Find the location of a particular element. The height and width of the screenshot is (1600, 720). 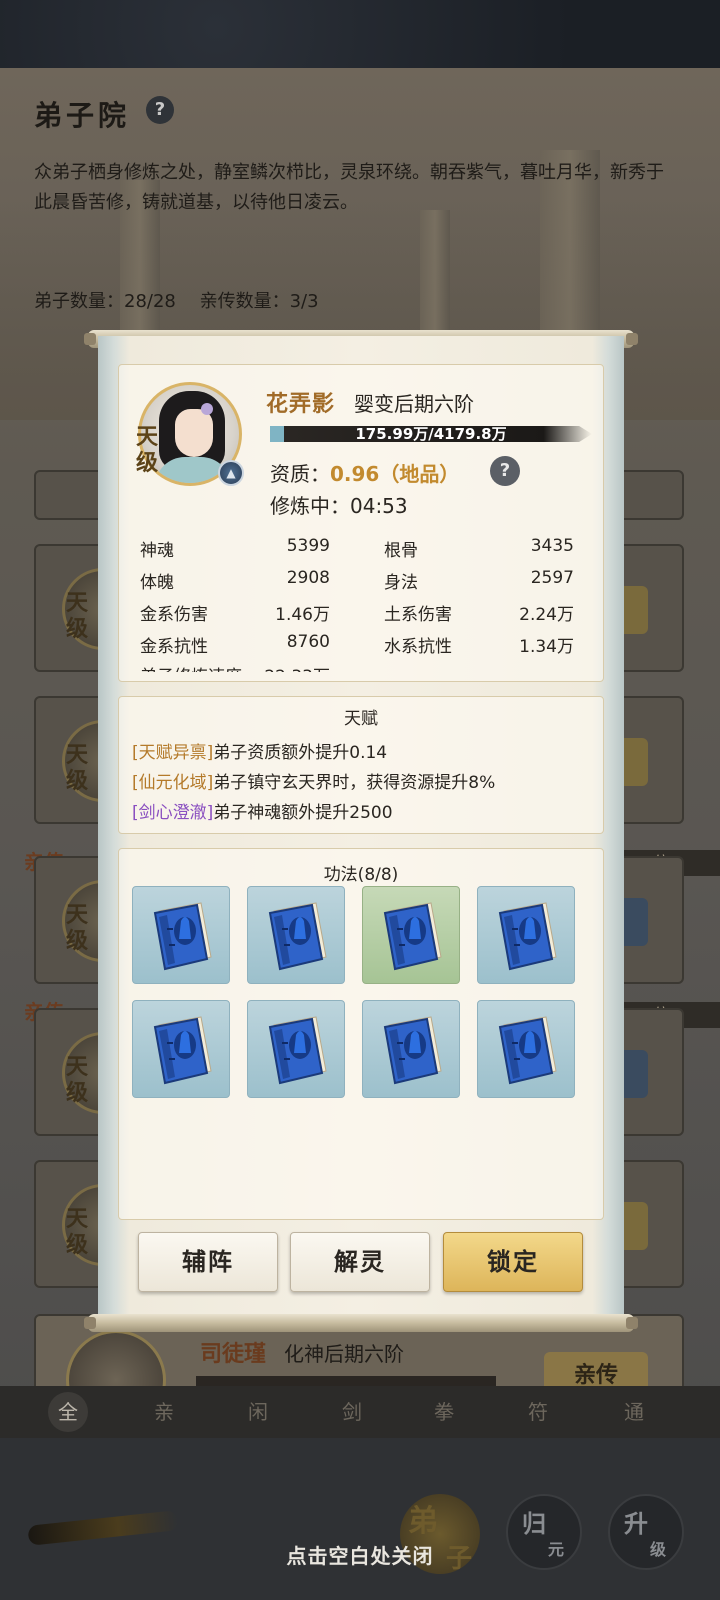

stat-name: 水系抗性 is located at coordinates (418, 647).